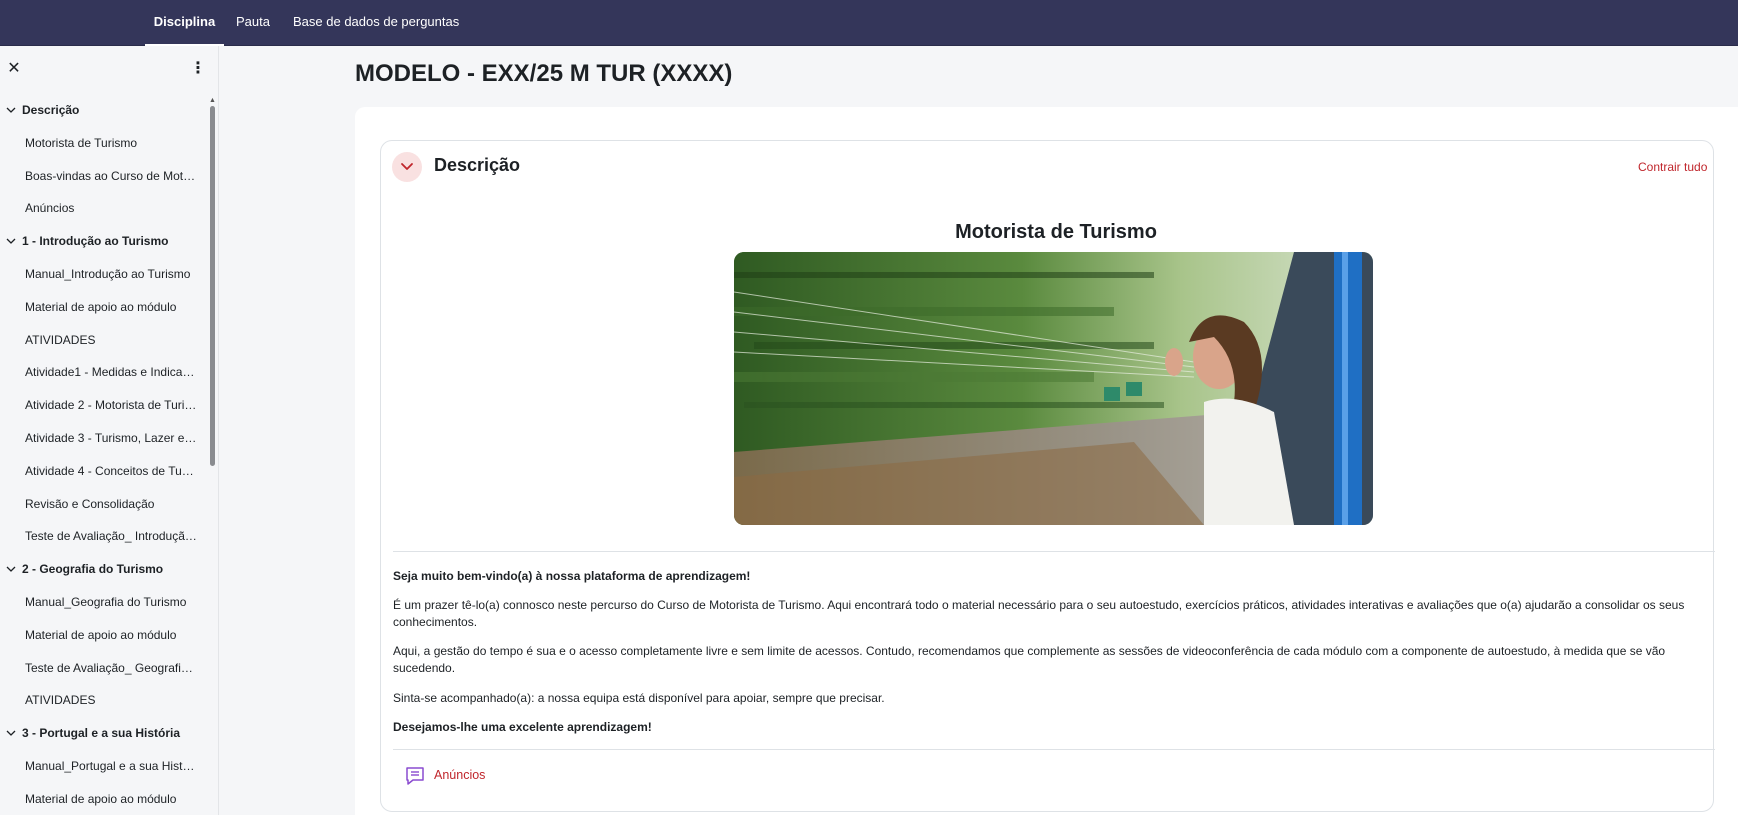 This screenshot has height=815, width=1738. I want to click on item-label: Anúncios, so click(50, 208).